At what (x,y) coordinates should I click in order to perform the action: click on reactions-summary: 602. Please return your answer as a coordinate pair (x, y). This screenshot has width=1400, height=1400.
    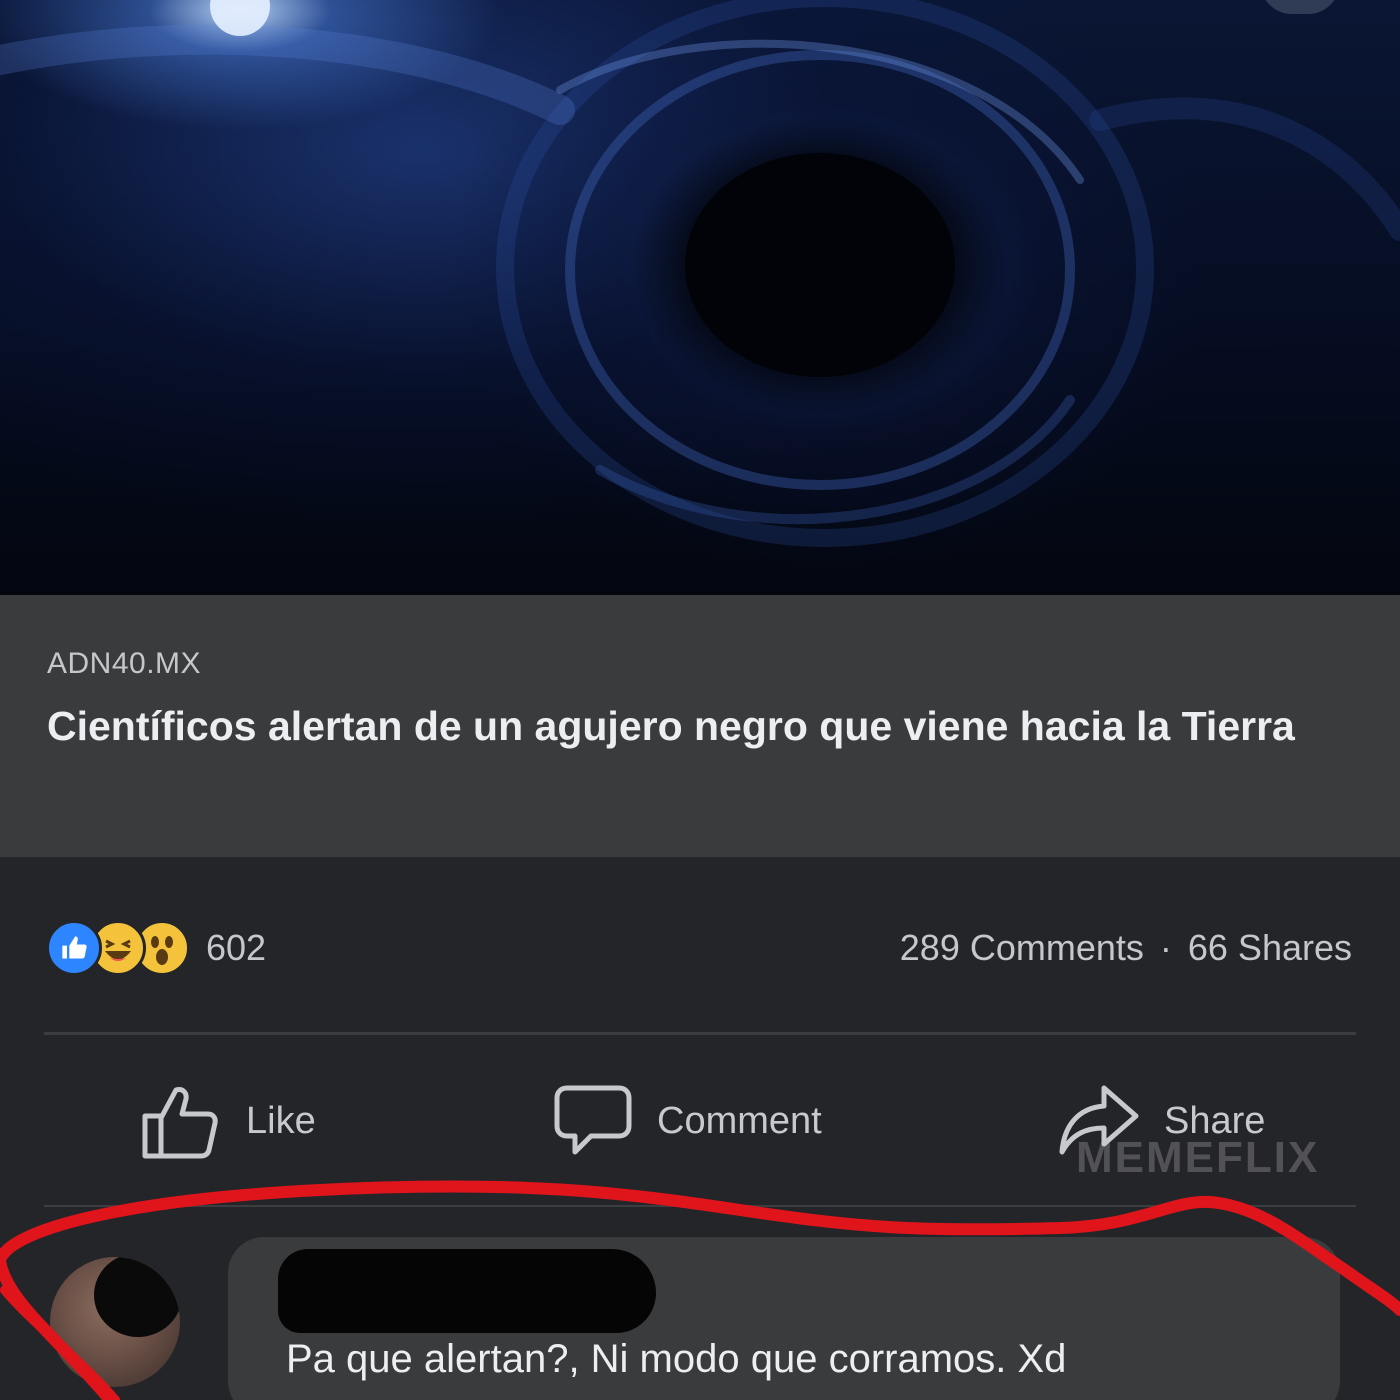
    Looking at the image, I should click on (156, 948).